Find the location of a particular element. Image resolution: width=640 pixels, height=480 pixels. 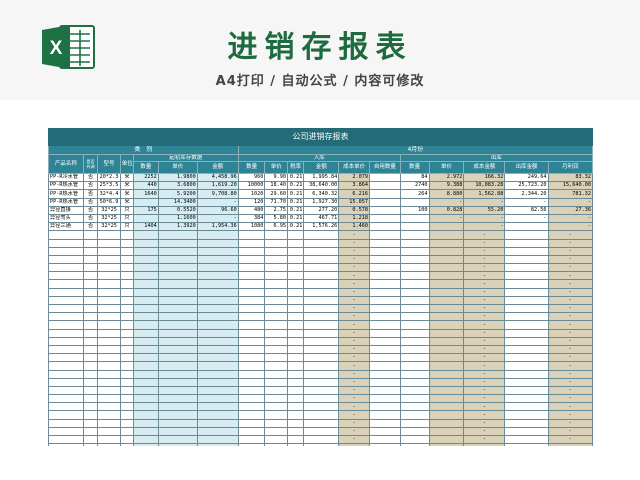

cost-price-cell: 1.218 is located at coordinates (354, 218).